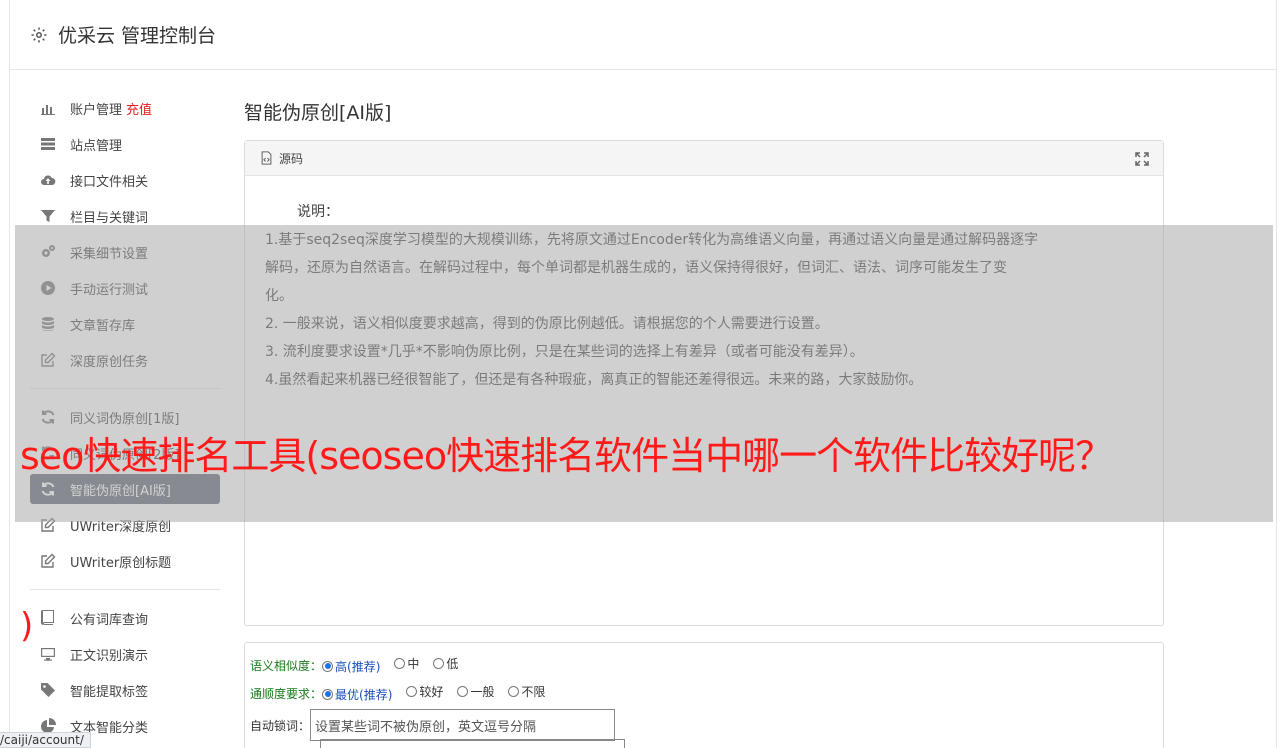 The image size is (1287, 748). I want to click on gear-icon, so click(39, 34).